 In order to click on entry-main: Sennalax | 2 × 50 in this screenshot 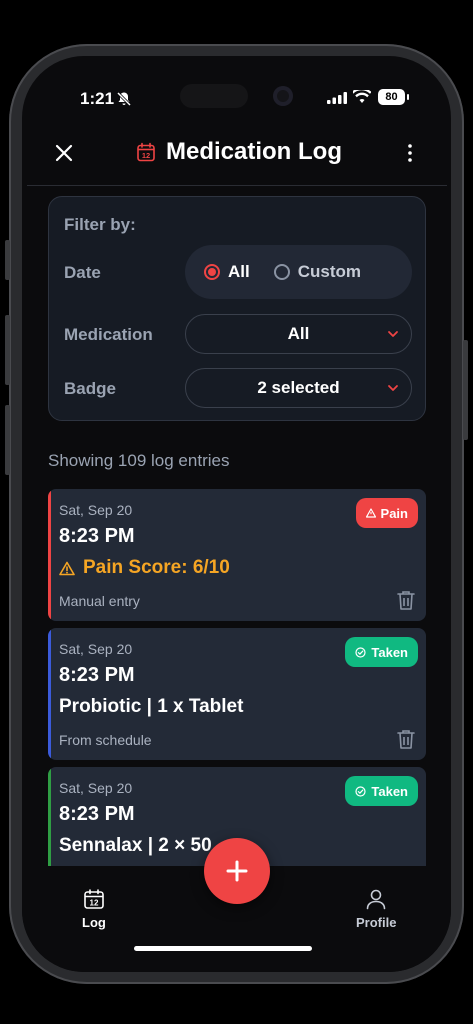, I will do `click(135, 846)`.